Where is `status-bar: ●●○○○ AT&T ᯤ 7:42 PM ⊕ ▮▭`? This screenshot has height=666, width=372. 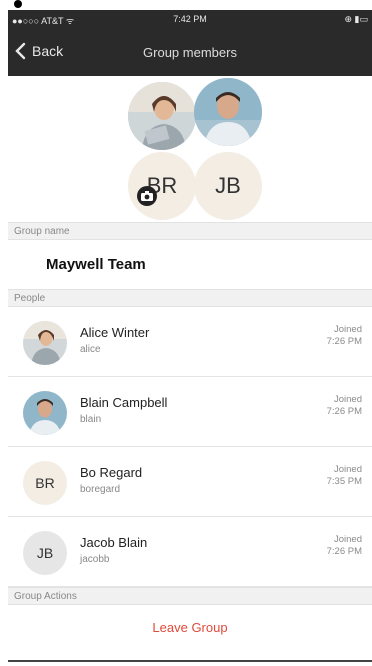
status-bar: ●●○○○ AT&T ᯤ 7:42 PM ⊕ ▮▭ is located at coordinates (190, 20).